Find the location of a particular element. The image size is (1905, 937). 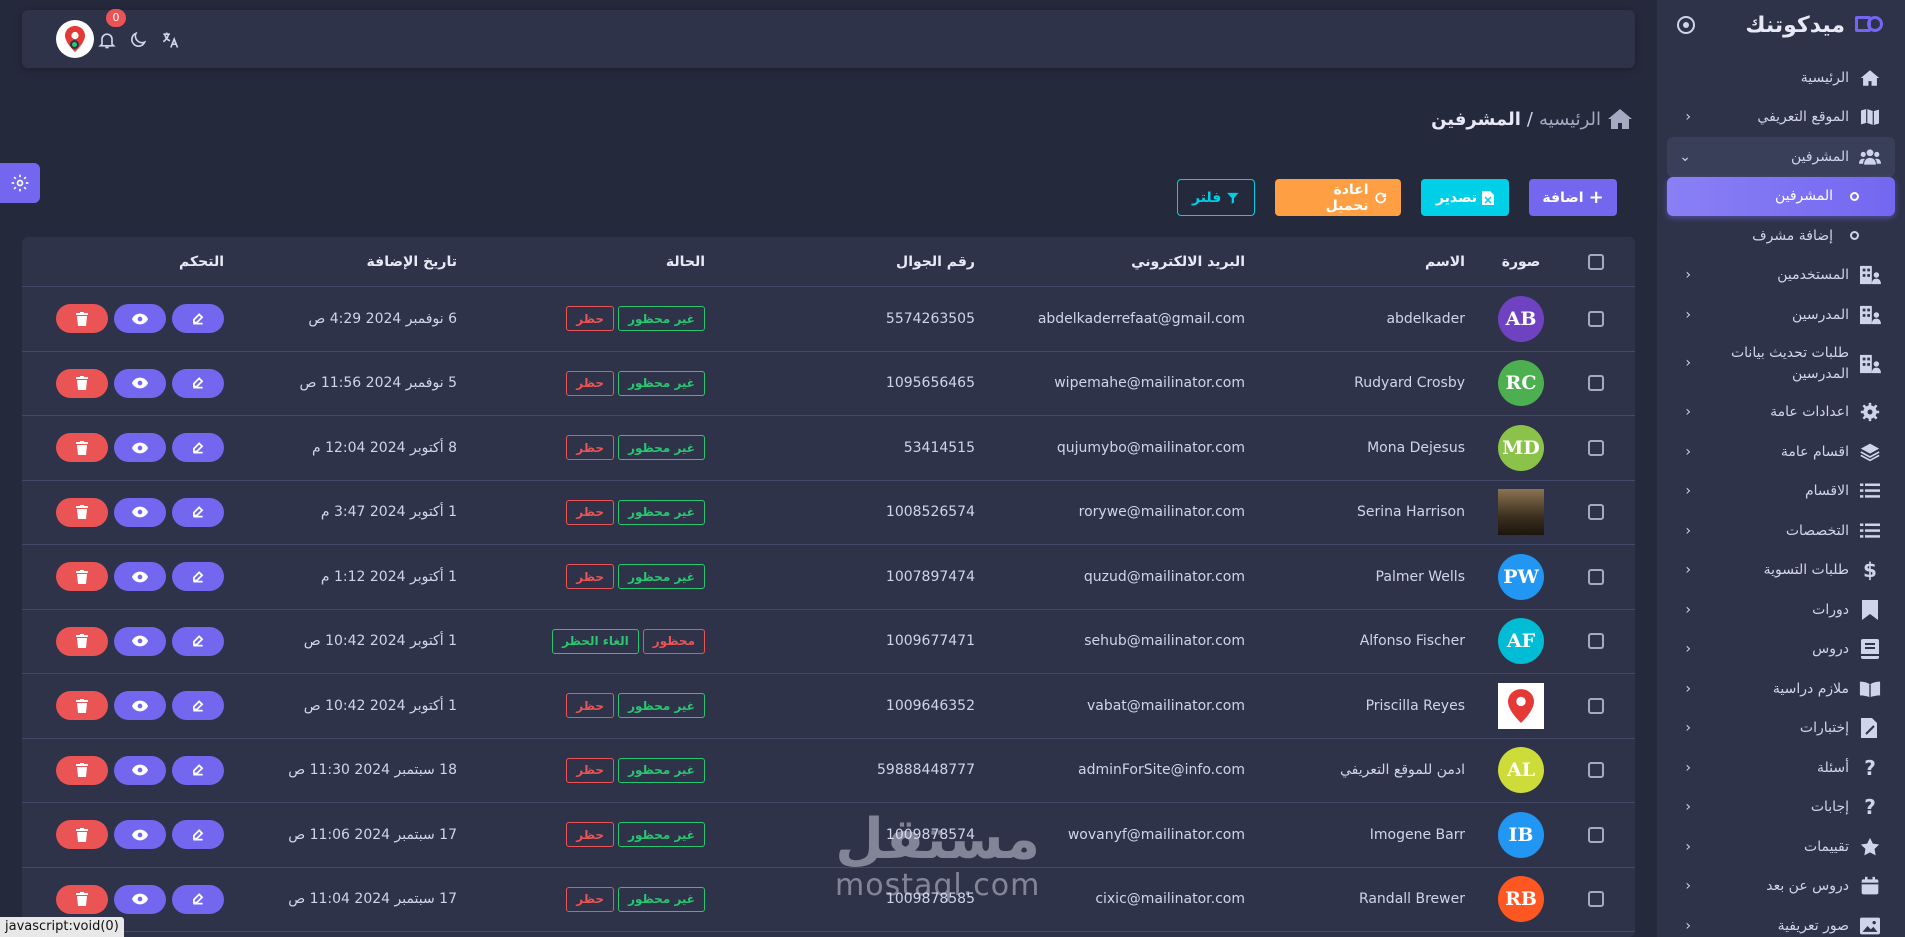

open-book-icon is located at coordinates (1870, 689).